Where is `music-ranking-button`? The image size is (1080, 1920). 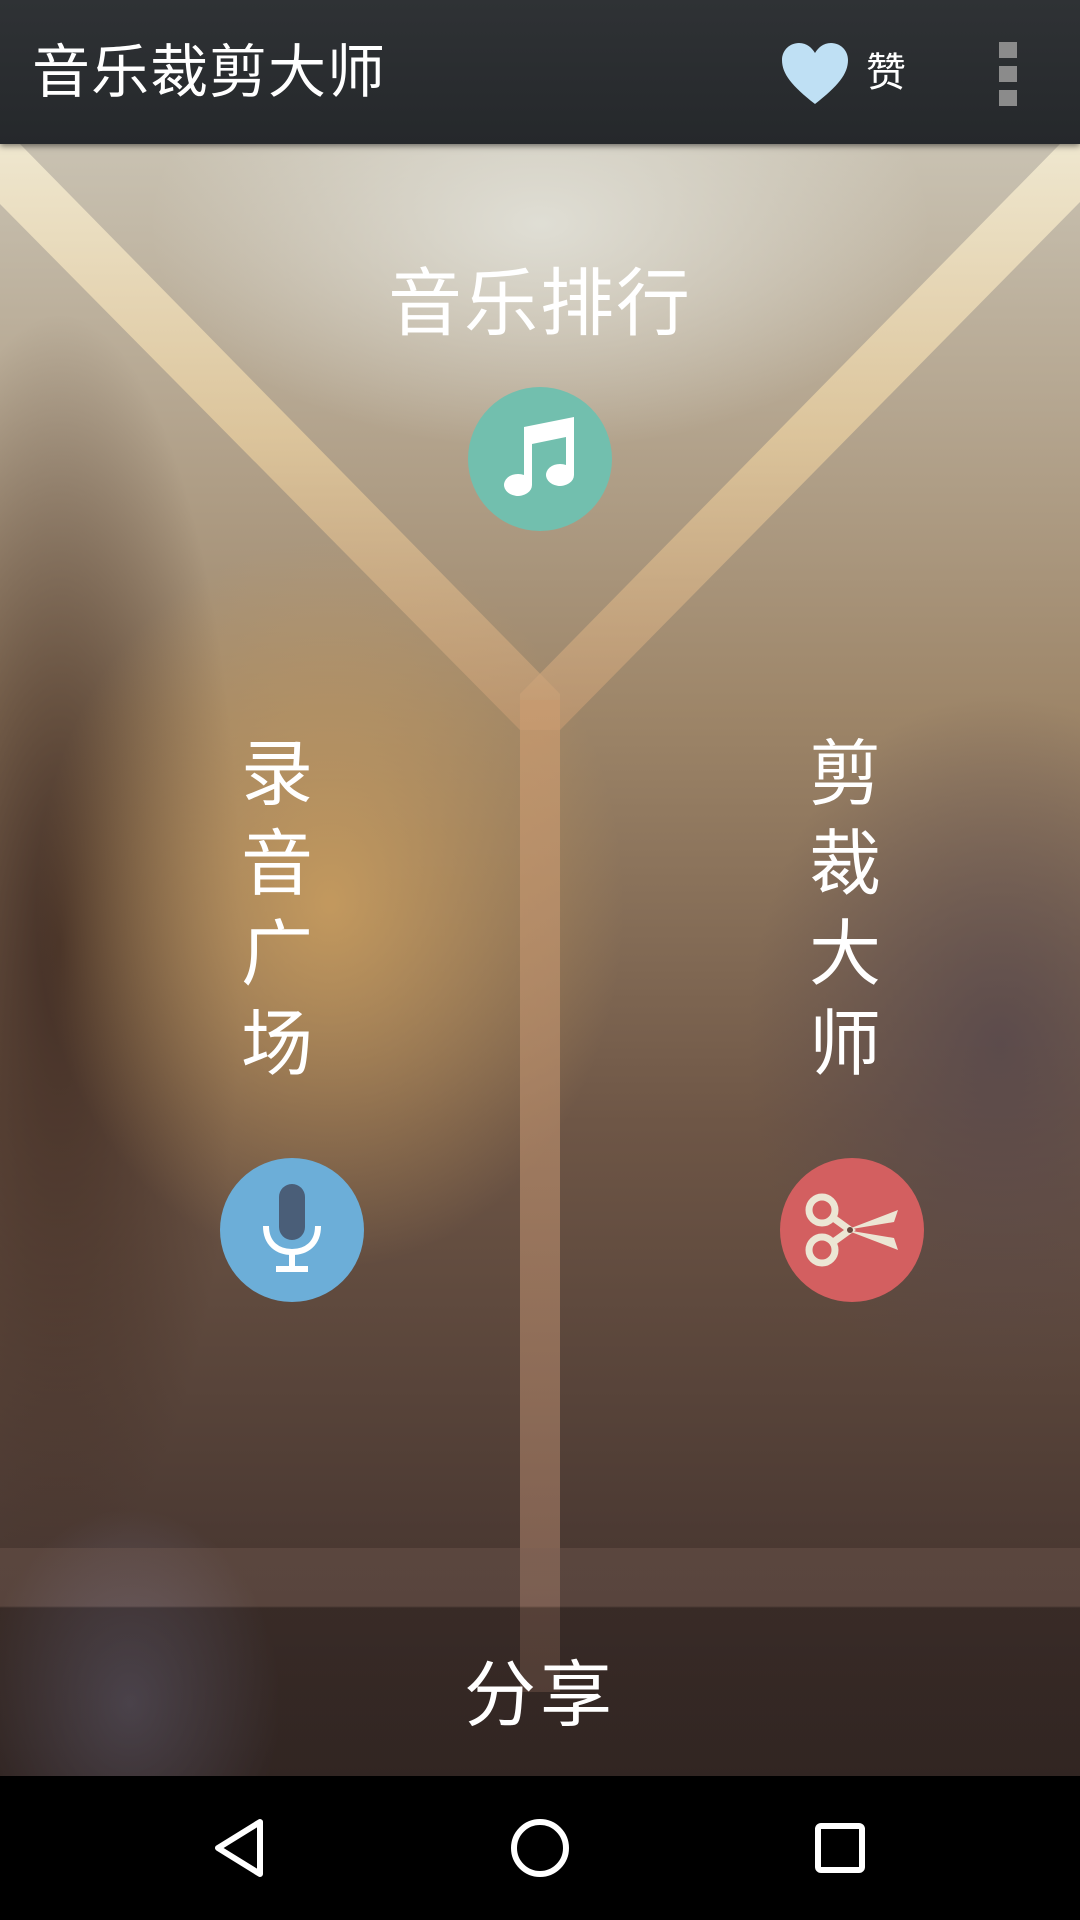
music-ranking-button is located at coordinates (540, 459).